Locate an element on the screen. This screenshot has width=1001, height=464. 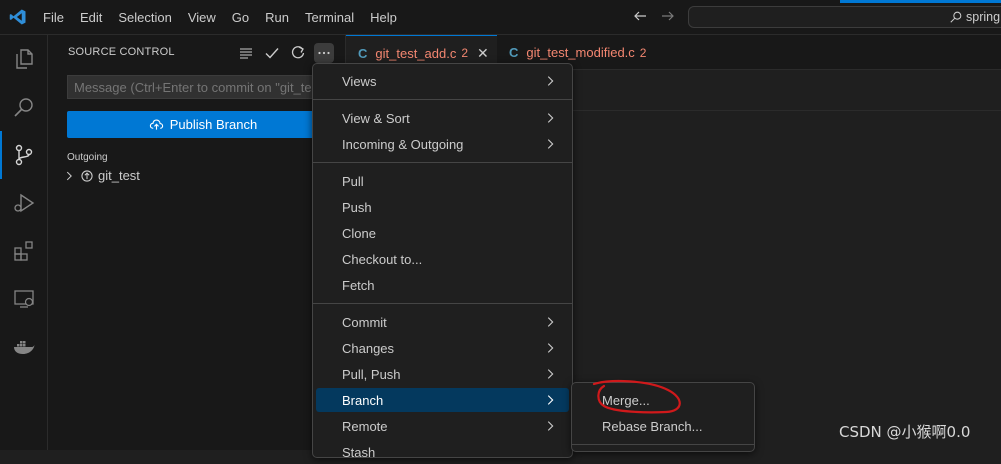
watermark: CSDN @小猴啊0.0 is located at coordinates (905, 432).